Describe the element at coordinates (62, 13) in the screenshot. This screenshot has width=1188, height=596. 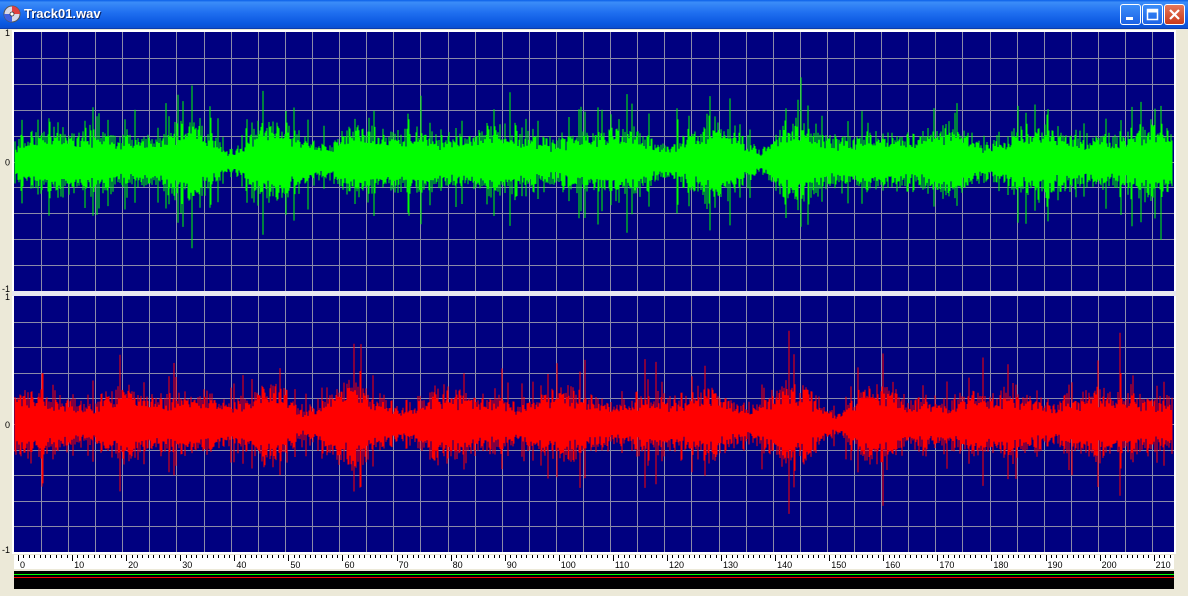
I see `window-title: Track01.wav` at that location.